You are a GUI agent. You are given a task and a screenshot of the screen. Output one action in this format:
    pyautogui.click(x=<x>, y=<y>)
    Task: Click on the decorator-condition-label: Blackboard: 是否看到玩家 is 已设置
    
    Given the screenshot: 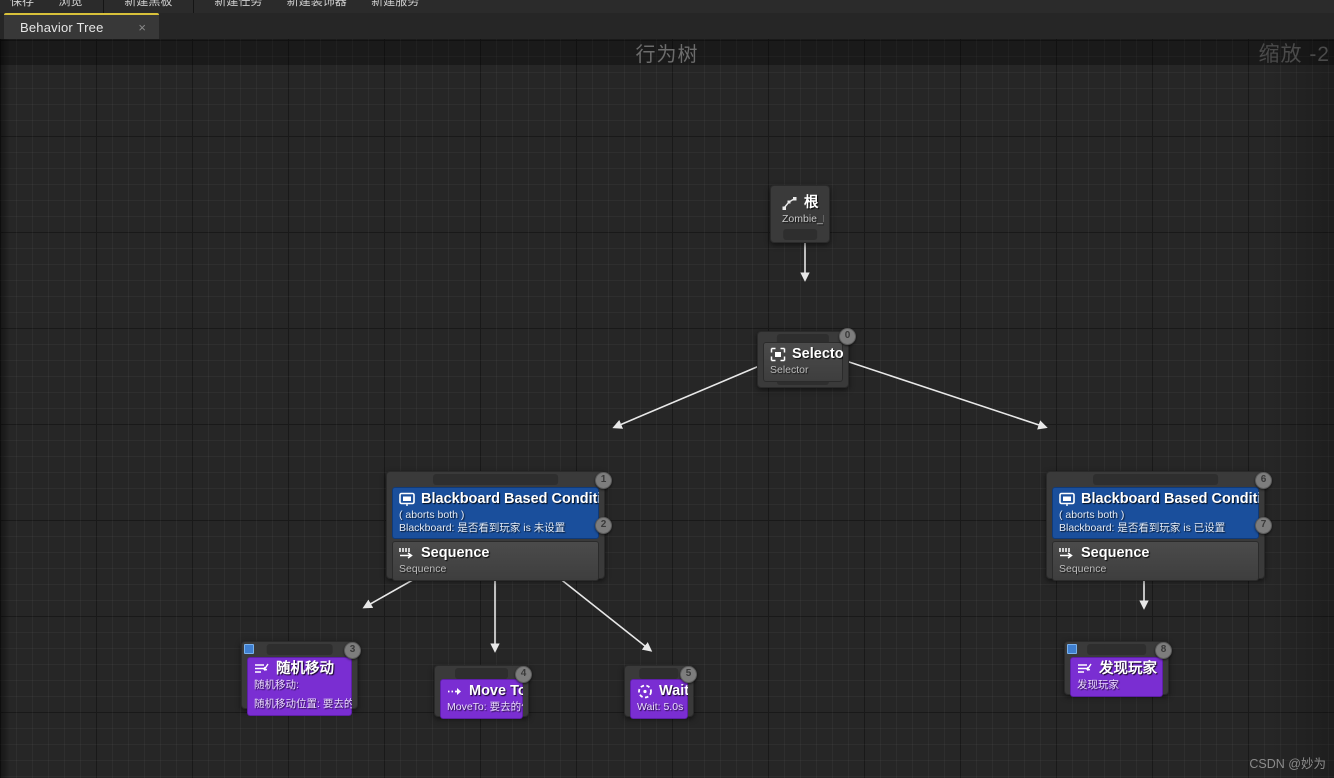 What is the action you would take?
    pyautogui.click(x=1142, y=528)
    